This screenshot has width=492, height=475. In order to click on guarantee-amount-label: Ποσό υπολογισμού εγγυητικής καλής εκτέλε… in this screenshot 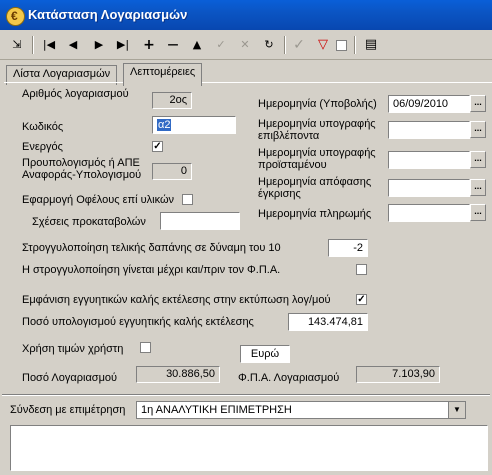, I will do `click(138, 322)`.